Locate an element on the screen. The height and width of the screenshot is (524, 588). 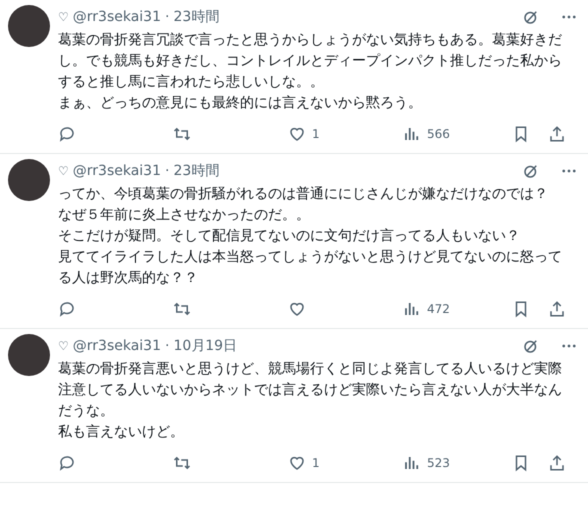
post-text: ってか、今頃葛葉の骨折騒がれるのは普通ににじさんじが嫌なだけなのでは？ is located at coordinates (303, 194).